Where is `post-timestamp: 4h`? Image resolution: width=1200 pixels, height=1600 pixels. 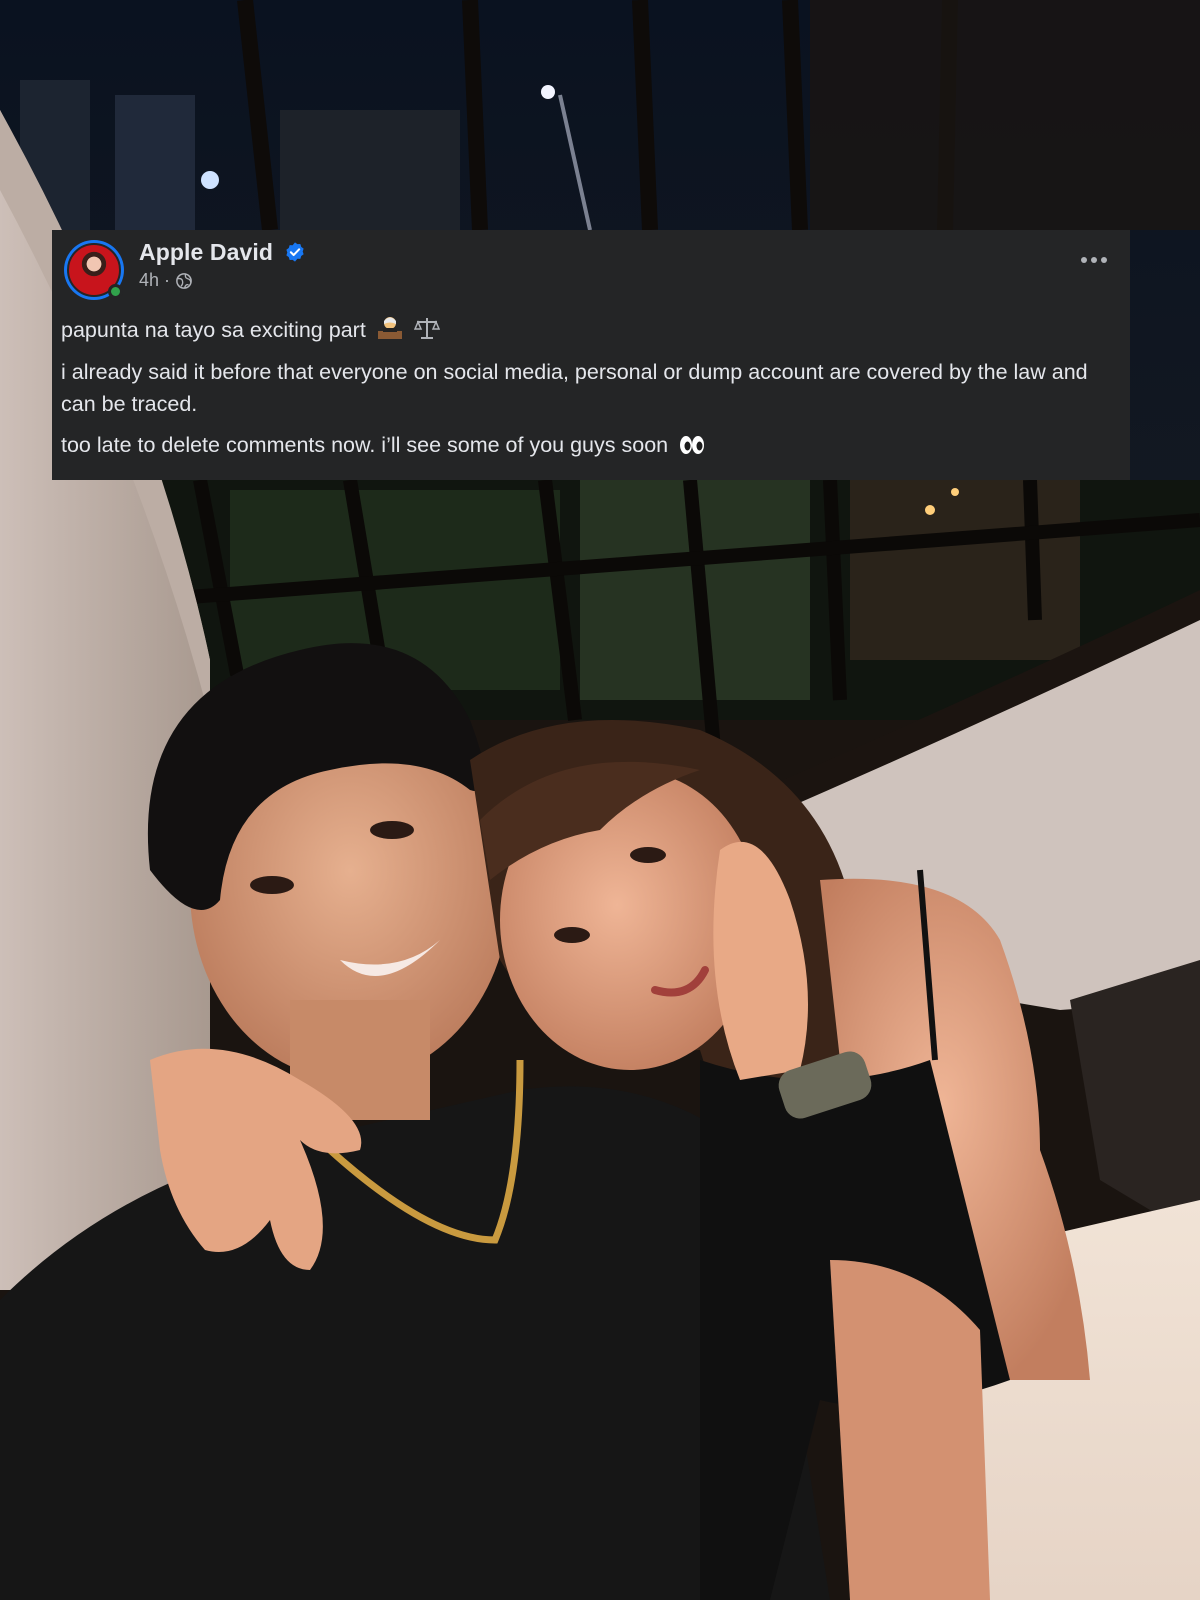 post-timestamp: 4h is located at coordinates (149, 280).